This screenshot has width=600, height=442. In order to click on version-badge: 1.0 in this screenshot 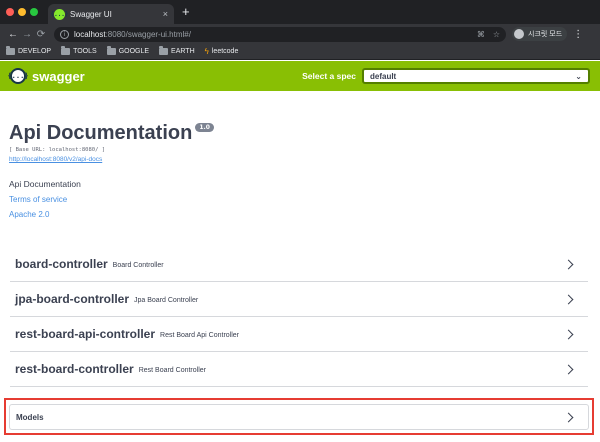, I will do `click(204, 127)`.